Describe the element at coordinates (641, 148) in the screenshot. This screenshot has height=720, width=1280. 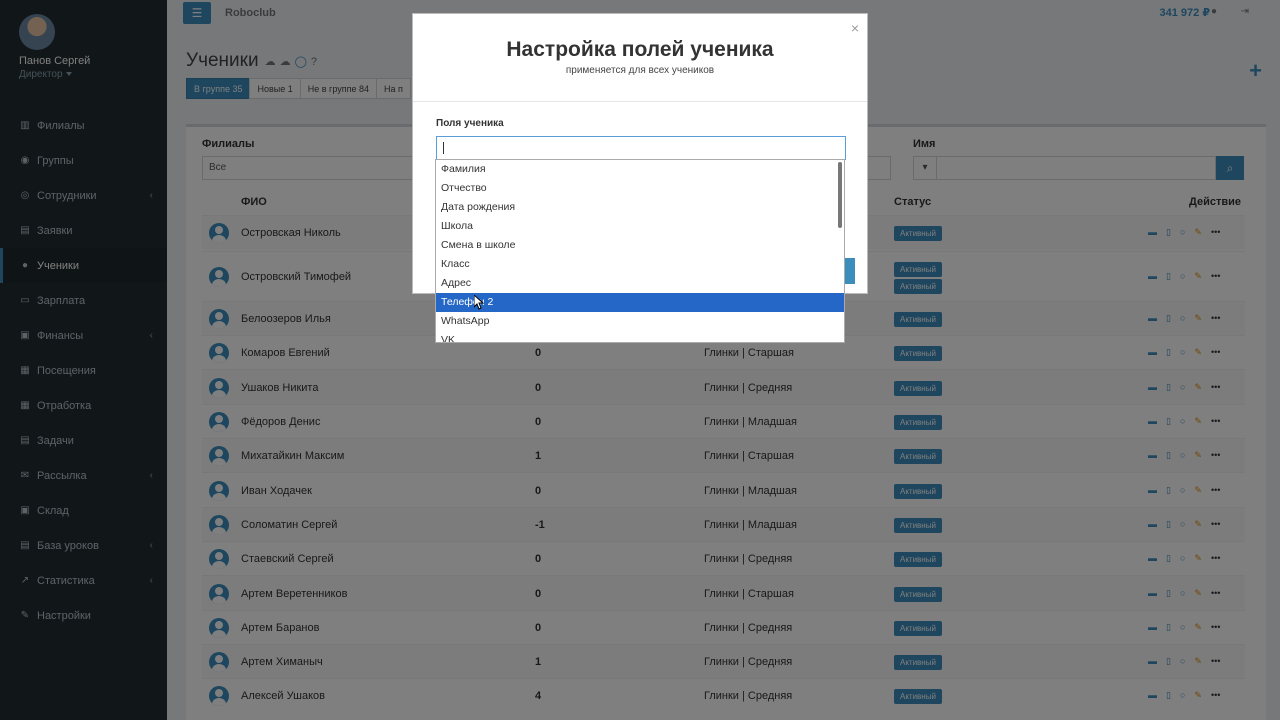
I see `fields-search-input` at that location.